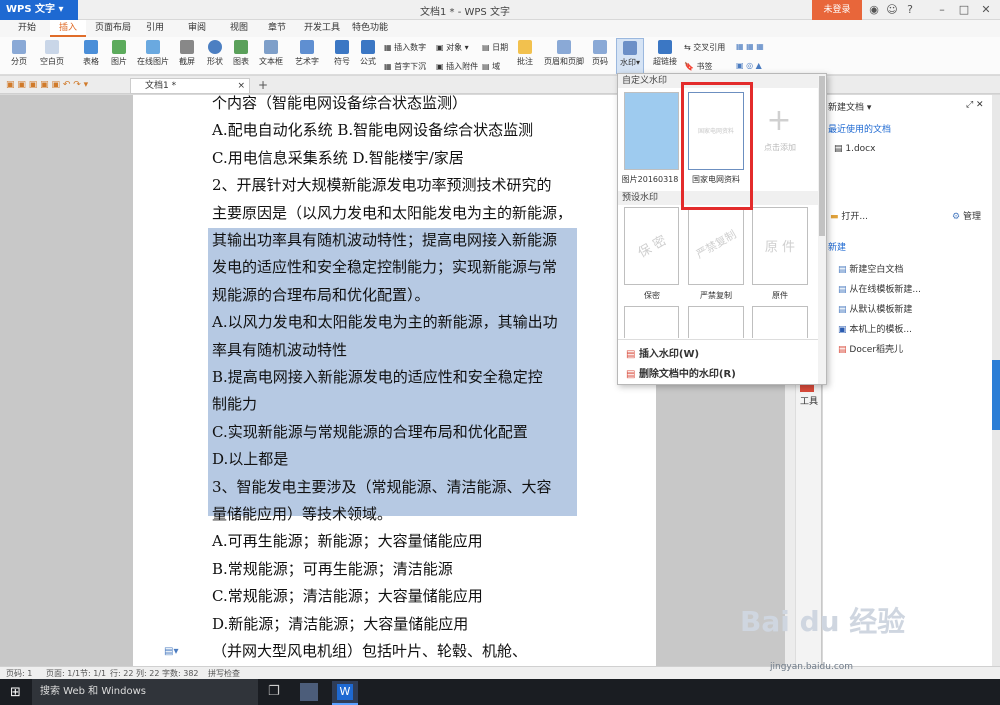 Image resolution: width=1000 pixels, height=705 pixels. I want to click on wordart-button: 艺术字, so click(307, 56).